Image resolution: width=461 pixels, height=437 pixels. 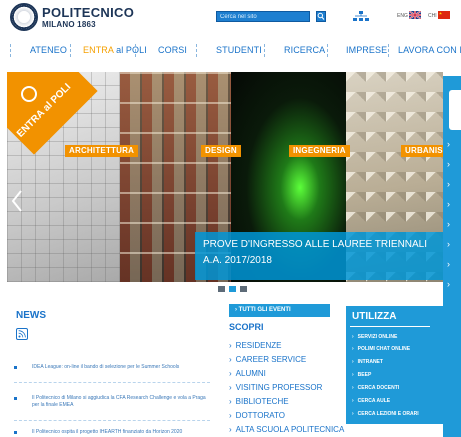 What do you see at coordinates (98, 50) in the screenshot?
I see `nav-item-entra-highlight: ENTRA` at bounding box center [98, 50].